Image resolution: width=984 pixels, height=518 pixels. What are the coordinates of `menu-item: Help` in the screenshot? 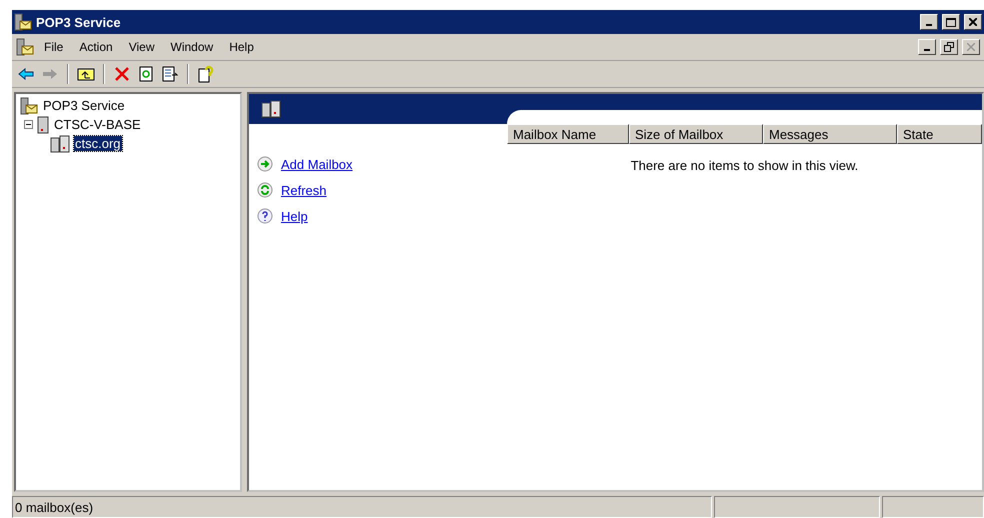 It's located at (241, 47).